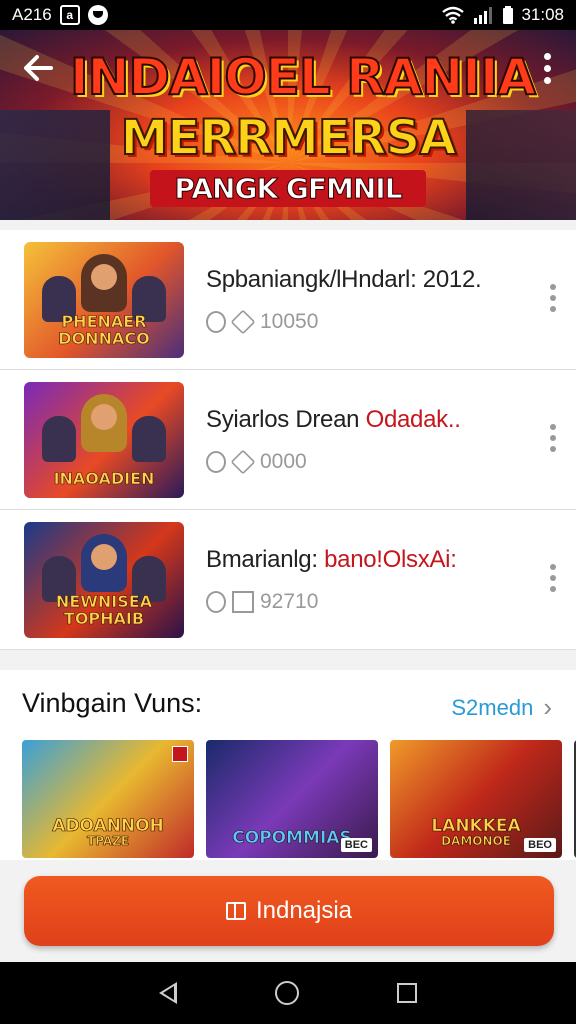 The width and height of the screenshot is (576, 1024). I want to click on thumbnail-logo-text: NEWNISEA TOPHAIB, so click(104, 609).